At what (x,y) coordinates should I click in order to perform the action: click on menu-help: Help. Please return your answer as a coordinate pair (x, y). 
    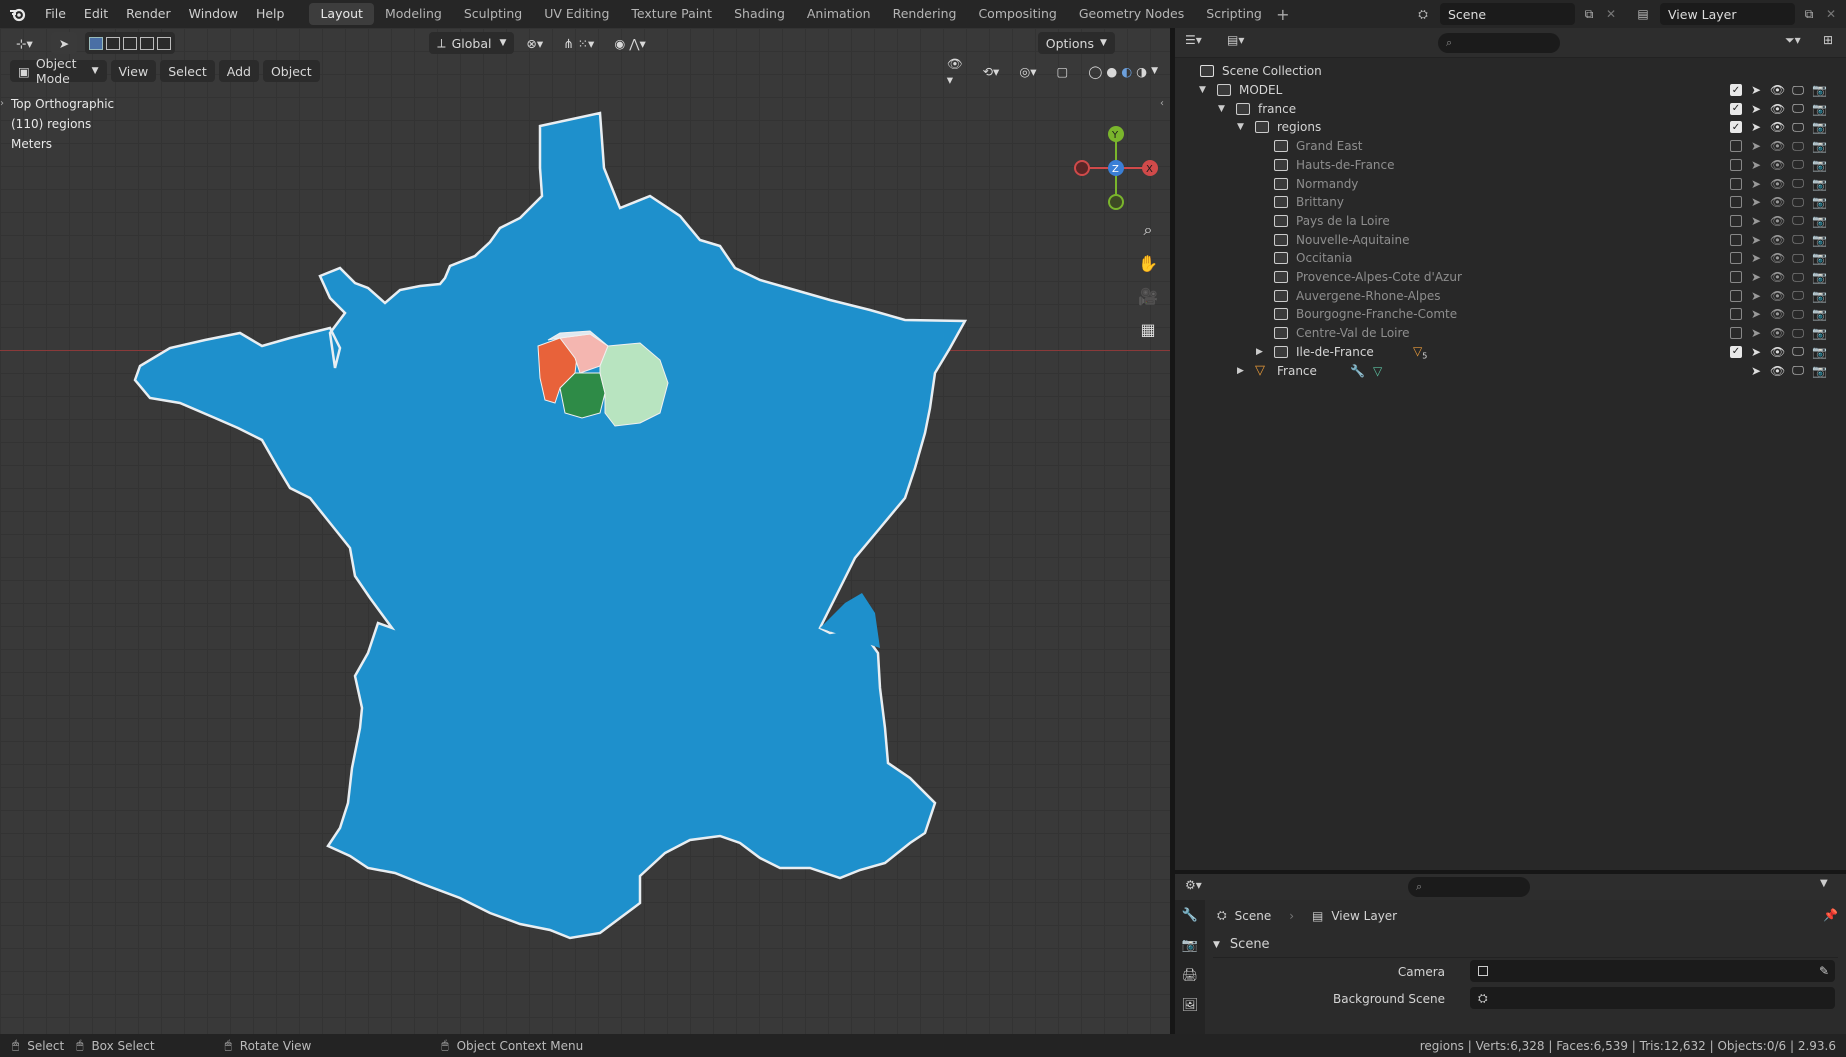
    Looking at the image, I should click on (270, 14).